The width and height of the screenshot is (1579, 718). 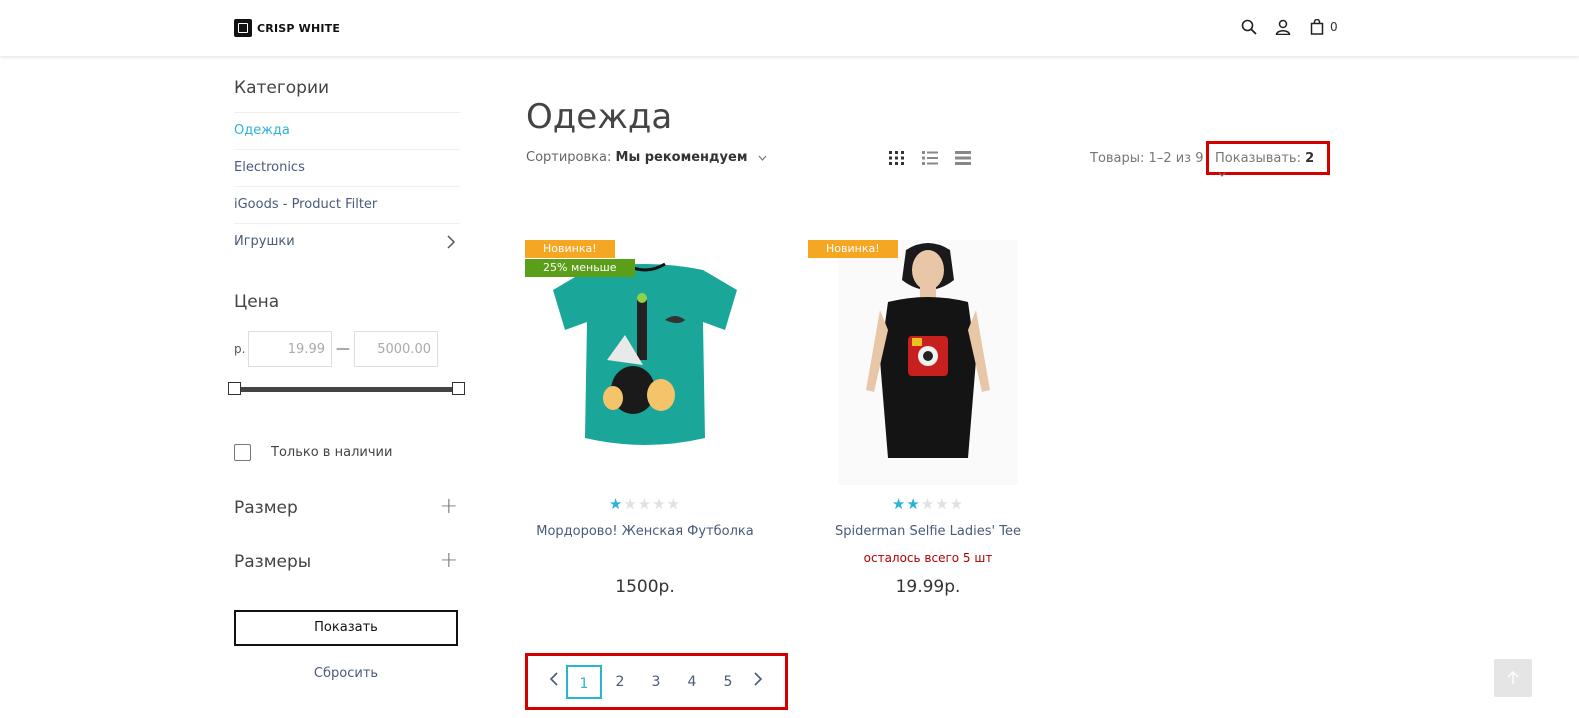 What do you see at coordinates (620, 682) in the screenshot?
I see `page-2: 2` at bounding box center [620, 682].